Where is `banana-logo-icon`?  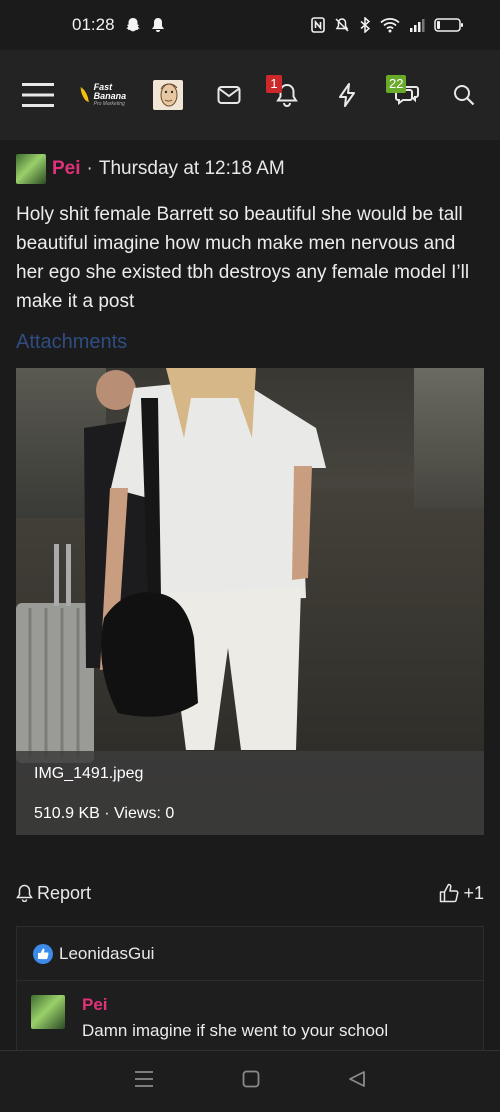 banana-logo-icon is located at coordinates (84, 94).